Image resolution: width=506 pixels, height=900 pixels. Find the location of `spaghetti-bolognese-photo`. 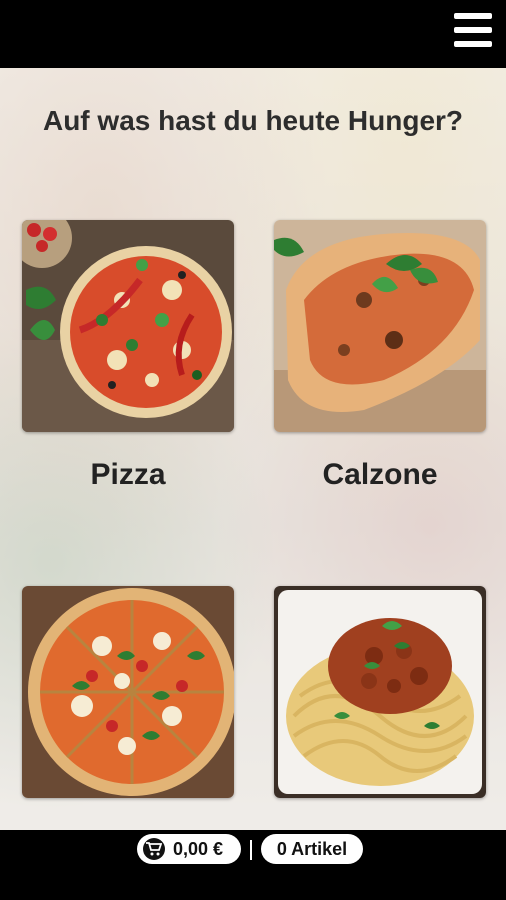

spaghetti-bolognese-photo is located at coordinates (380, 692).